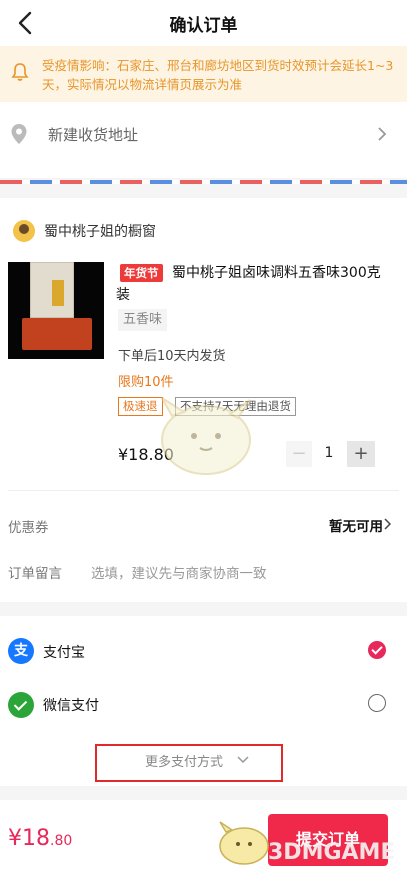 Image resolution: width=407 pixels, height=871 pixels. I want to click on quantity-minus-button: −, so click(299, 454).